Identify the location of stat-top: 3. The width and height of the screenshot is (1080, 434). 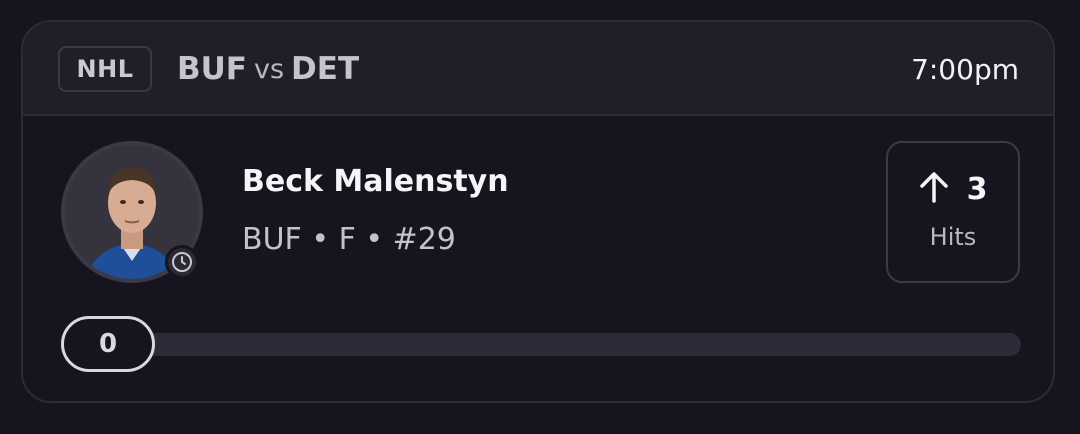
(953, 189).